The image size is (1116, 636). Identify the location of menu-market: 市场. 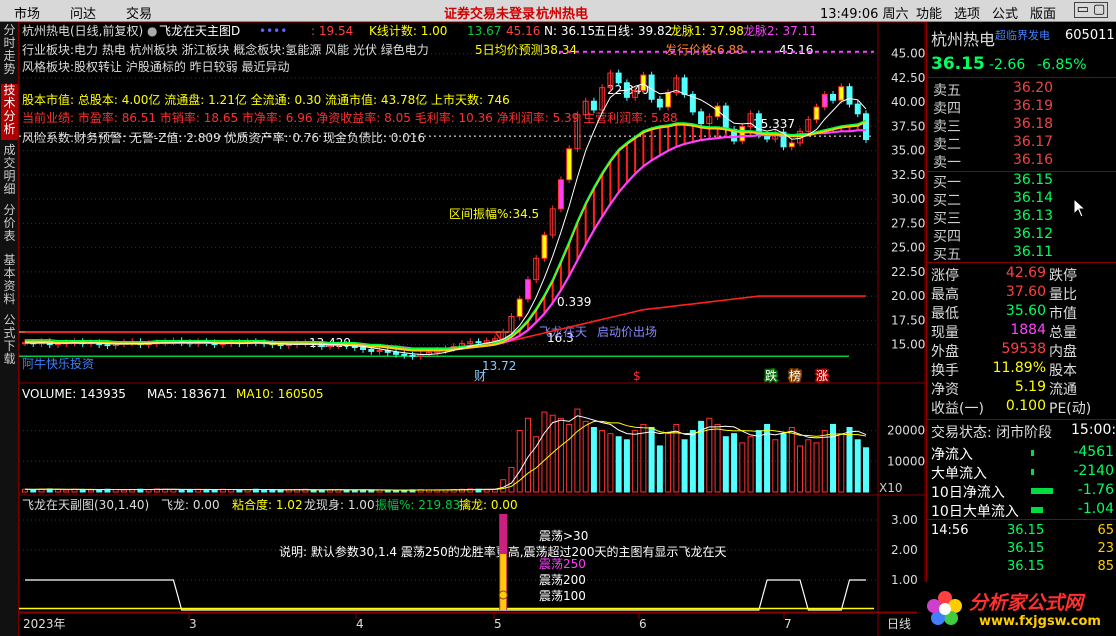
(27, 12).